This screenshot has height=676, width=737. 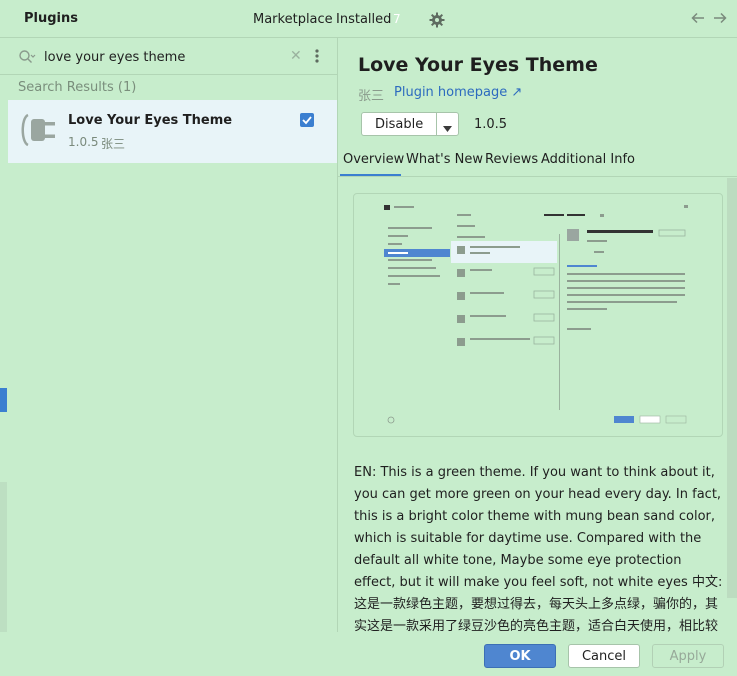 What do you see at coordinates (520, 656) in the screenshot?
I see `ok-button: OK` at bounding box center [520, 656].